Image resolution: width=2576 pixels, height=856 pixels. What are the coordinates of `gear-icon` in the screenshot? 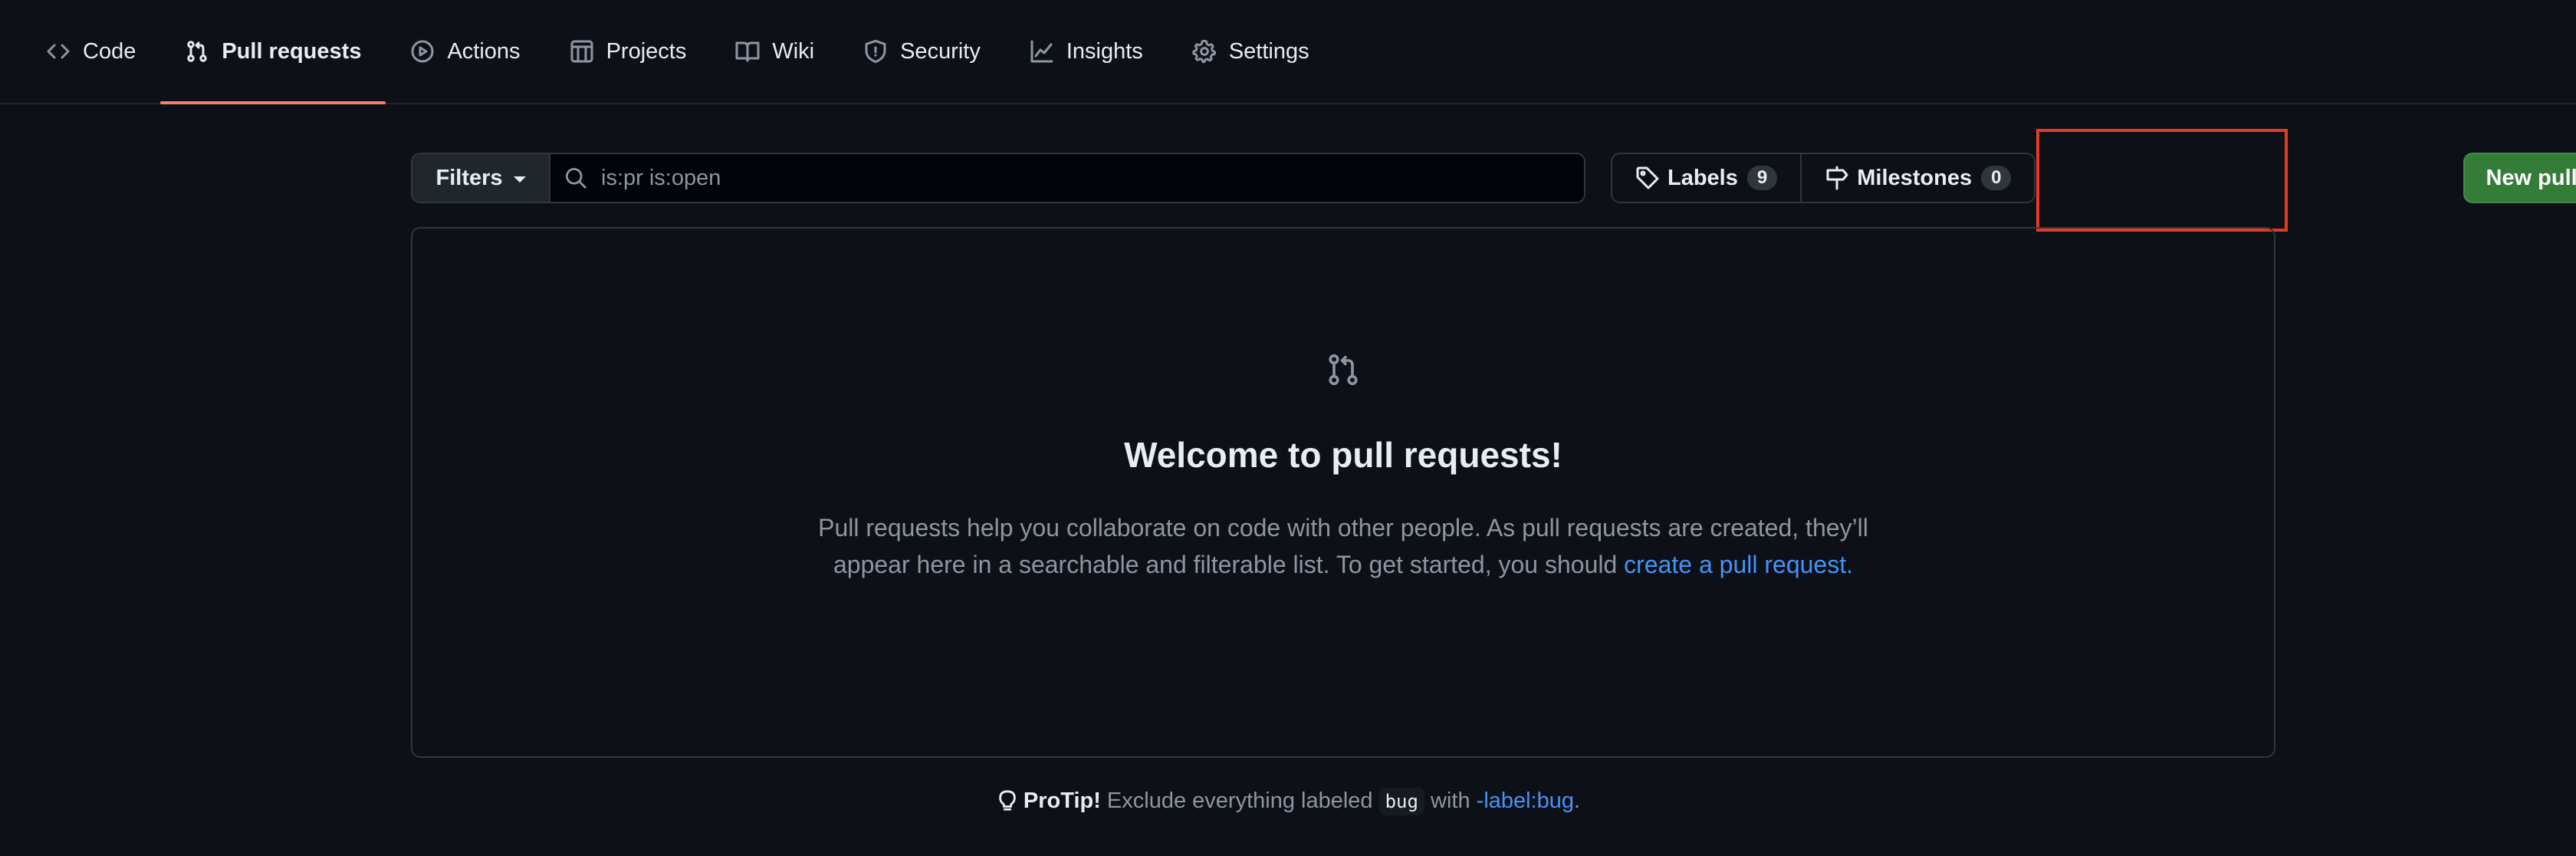 It's located at (1204, 51).